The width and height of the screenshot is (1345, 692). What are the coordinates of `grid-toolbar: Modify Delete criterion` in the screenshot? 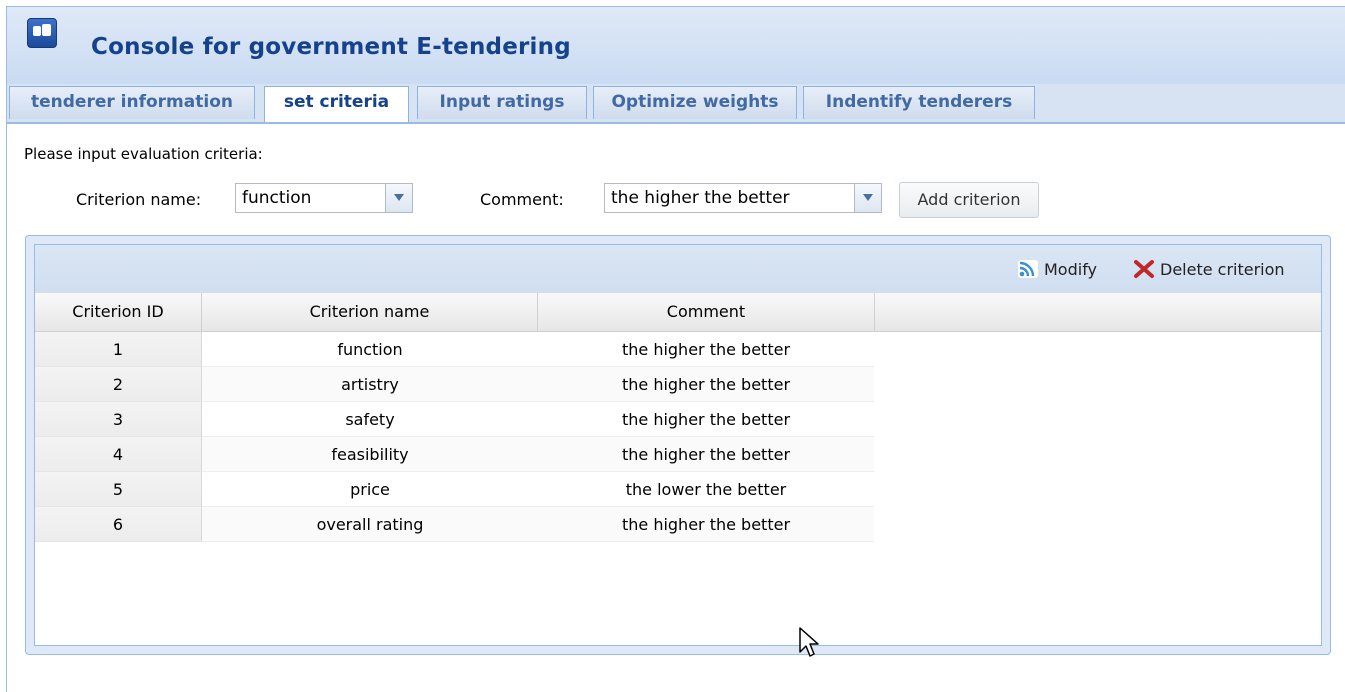 It's located at (678, 269).